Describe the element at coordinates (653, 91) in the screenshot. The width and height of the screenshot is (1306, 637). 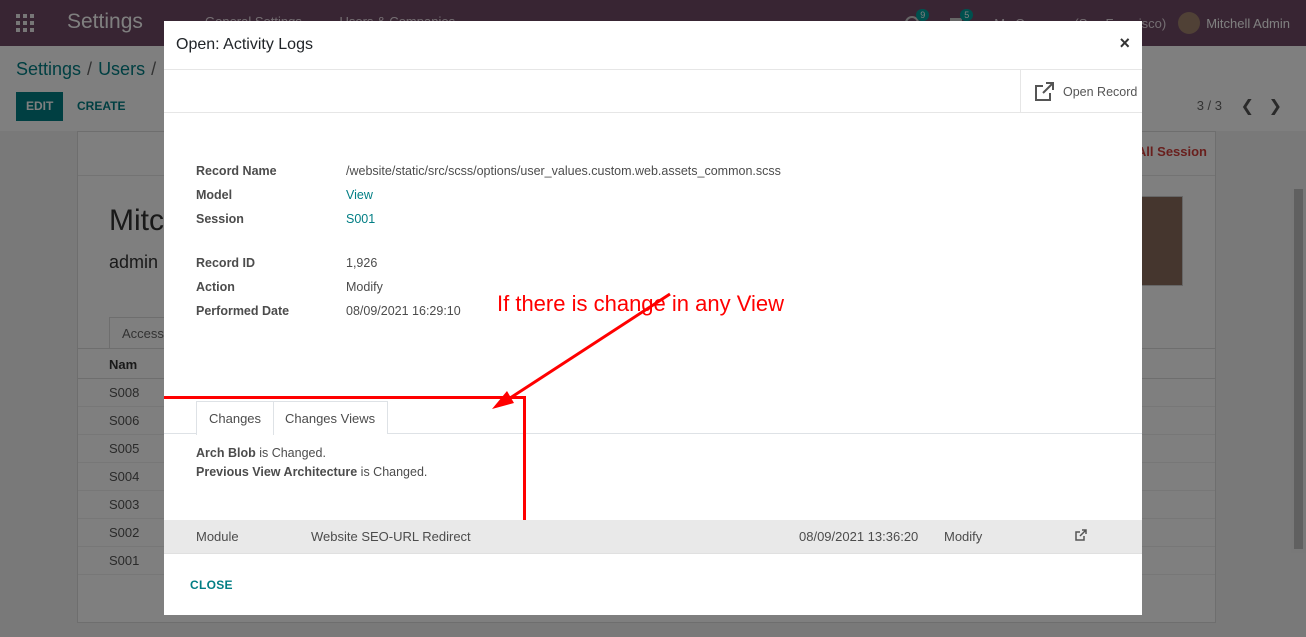
I see `button-box: Open Record` at that location.